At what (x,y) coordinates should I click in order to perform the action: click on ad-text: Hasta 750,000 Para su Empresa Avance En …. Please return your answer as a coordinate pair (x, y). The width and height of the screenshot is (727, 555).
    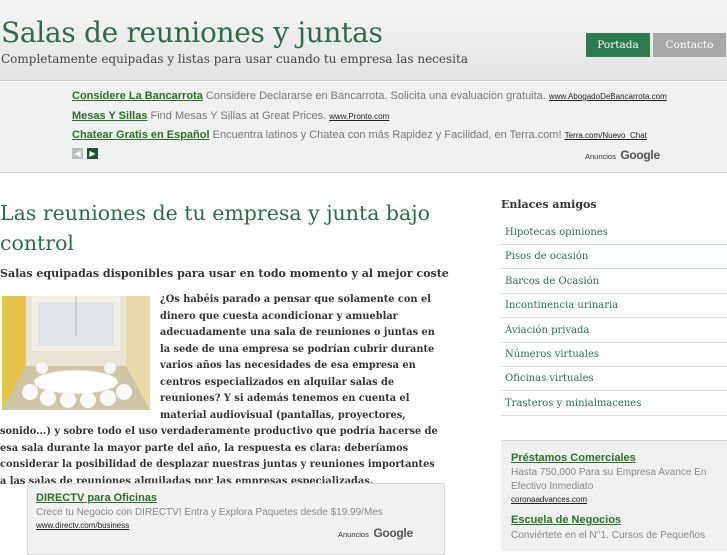
    Looking at the image, I should click on (609, 479).